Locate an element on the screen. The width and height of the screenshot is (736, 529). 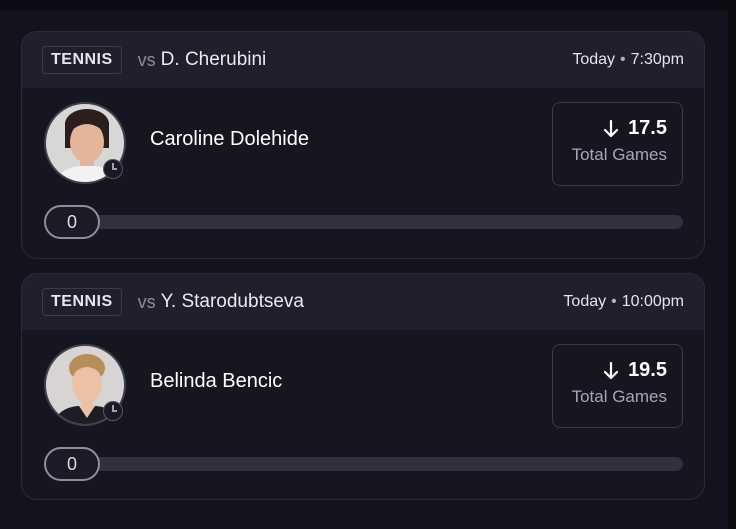
game-clock: 7:30pm is located at coordinates (657, 59).